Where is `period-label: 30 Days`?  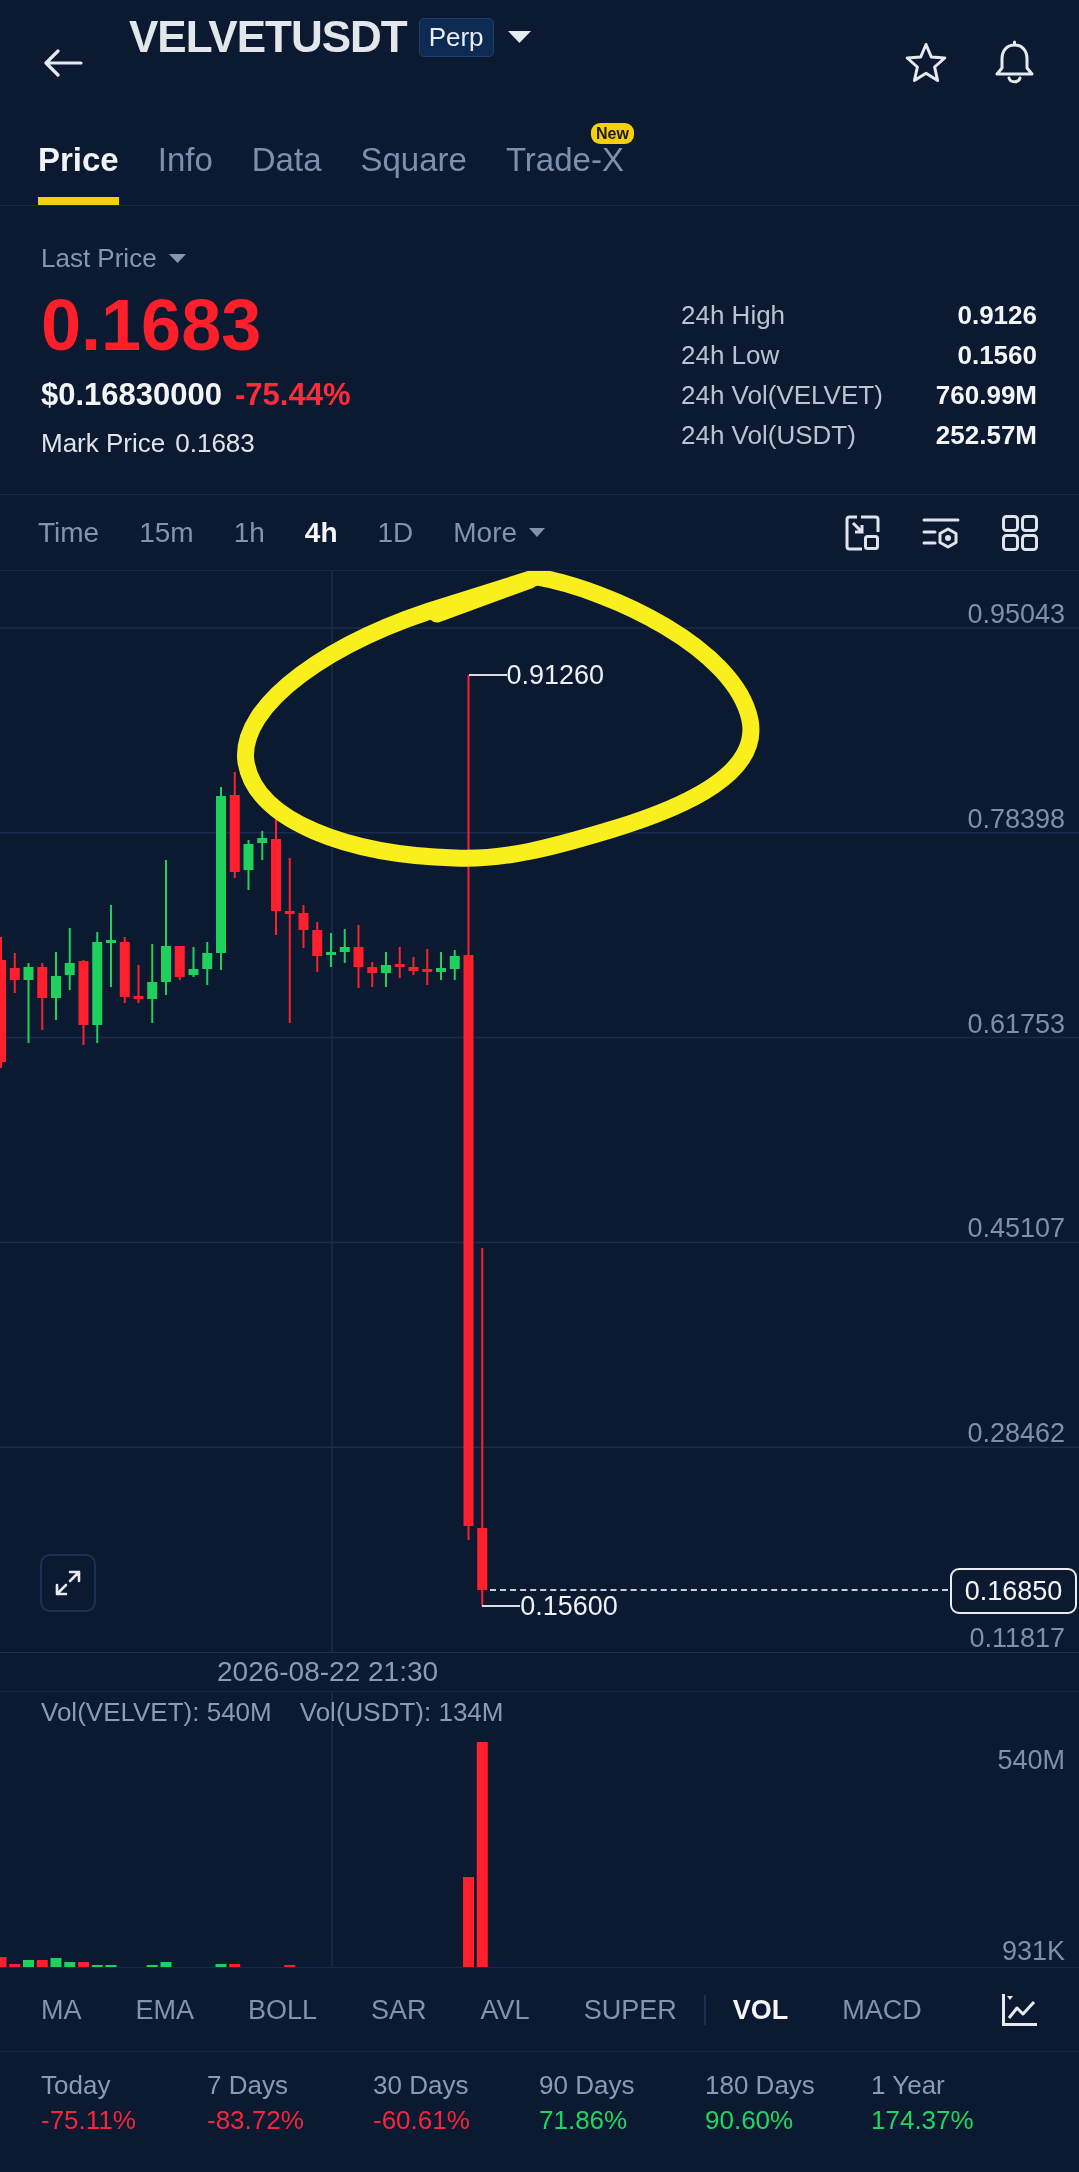 period-label: 30 Days is located at coordinates (421, 2085).